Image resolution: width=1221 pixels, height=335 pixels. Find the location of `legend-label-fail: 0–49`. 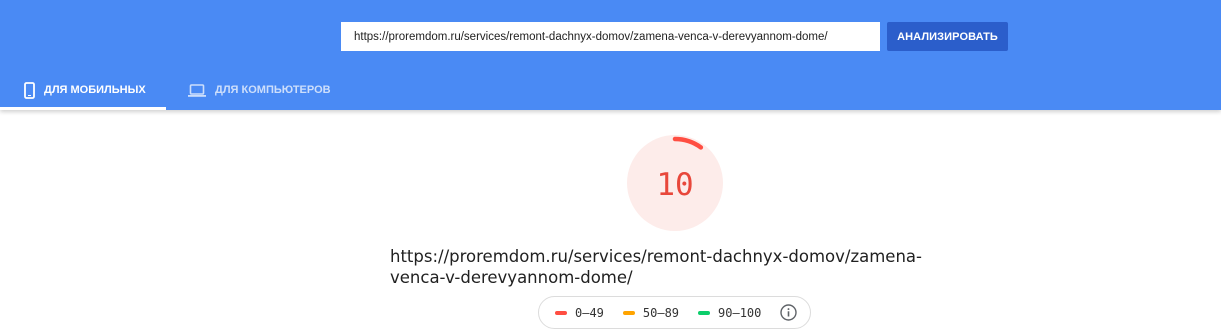

legend-label-fail: 0–49 is located at coordinates (589, 312).